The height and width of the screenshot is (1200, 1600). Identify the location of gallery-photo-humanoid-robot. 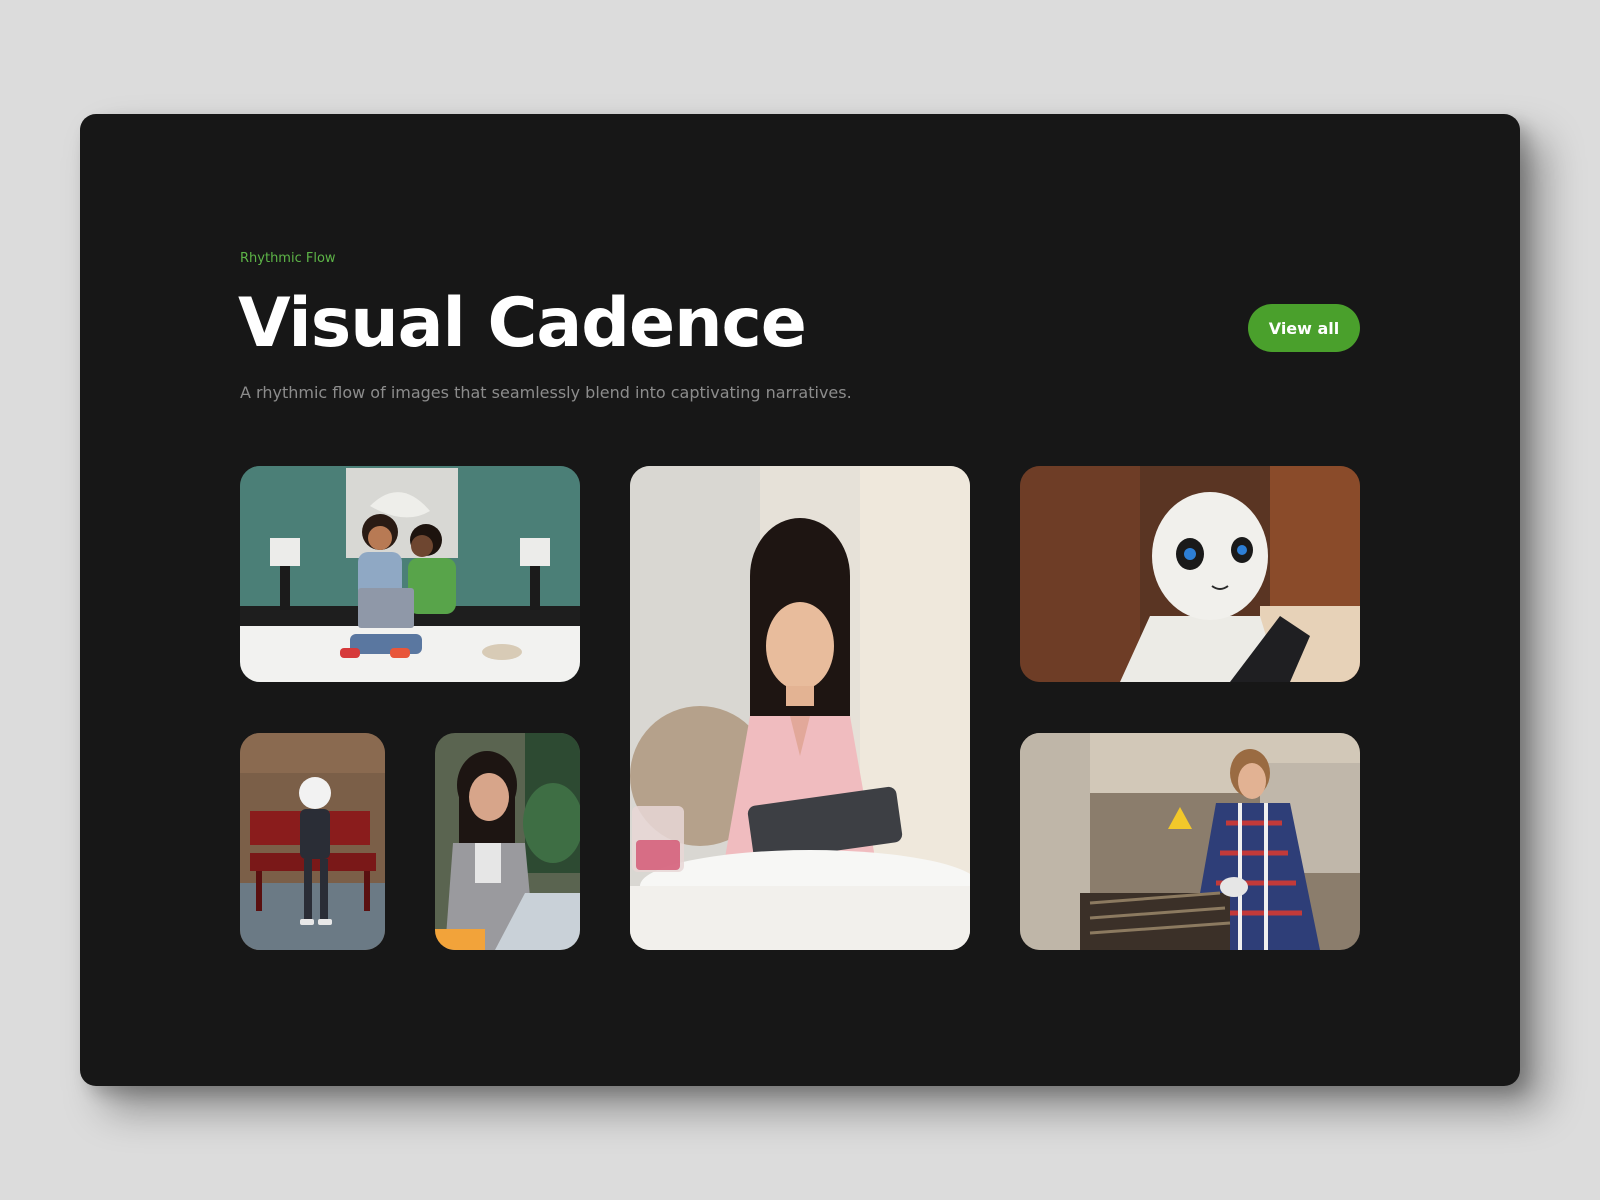
(1190, 574).